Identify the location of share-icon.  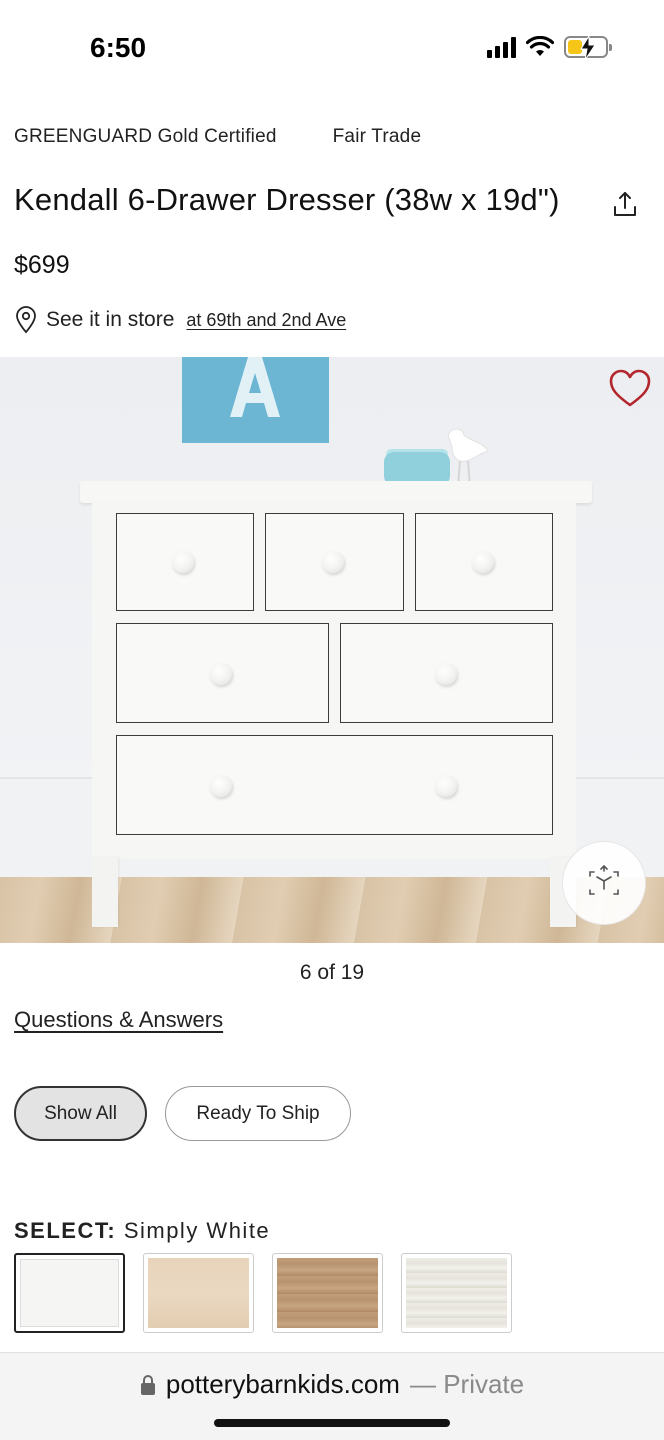
(625, 205).